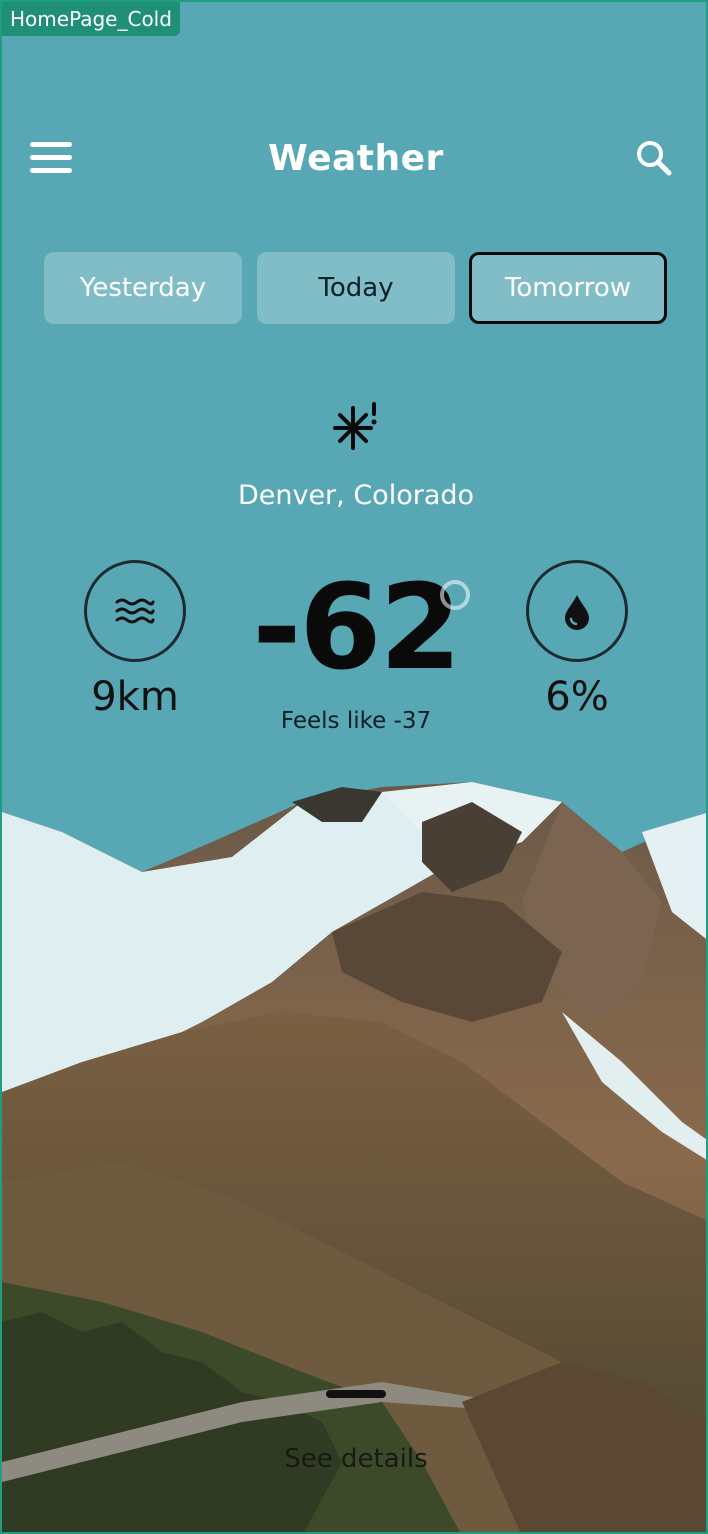 The width and height of the screenshot is (708, 1534). What do you see at coordinates (654, 158) in the screenshot?
I see `search-icon` at bounding box center [654, 158].